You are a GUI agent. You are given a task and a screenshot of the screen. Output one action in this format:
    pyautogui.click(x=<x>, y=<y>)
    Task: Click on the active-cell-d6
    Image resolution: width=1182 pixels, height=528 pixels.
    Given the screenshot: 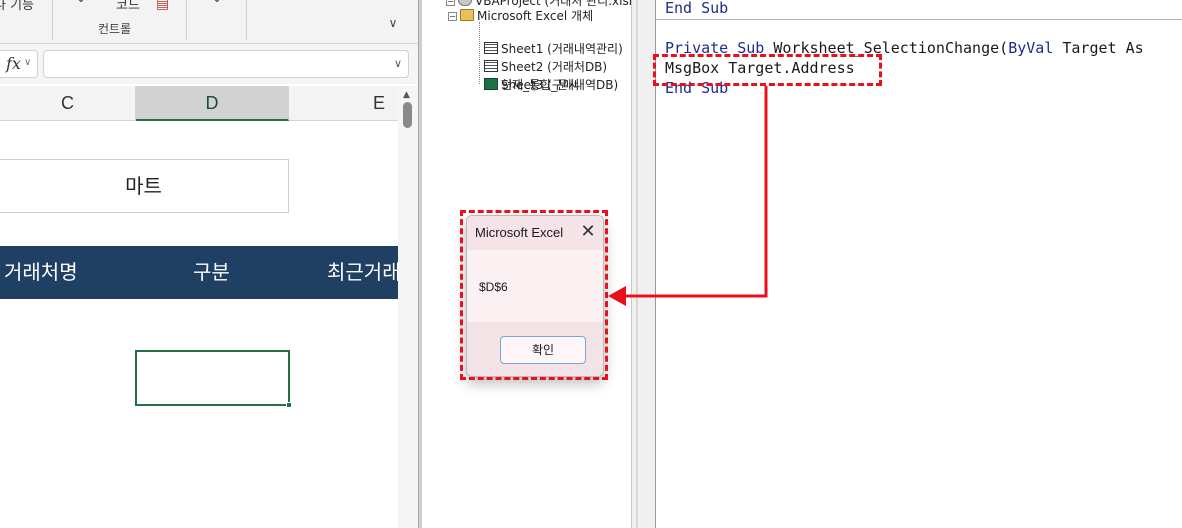 What is the action you would take?
    pyautogui.click(x=212, y=378)
    